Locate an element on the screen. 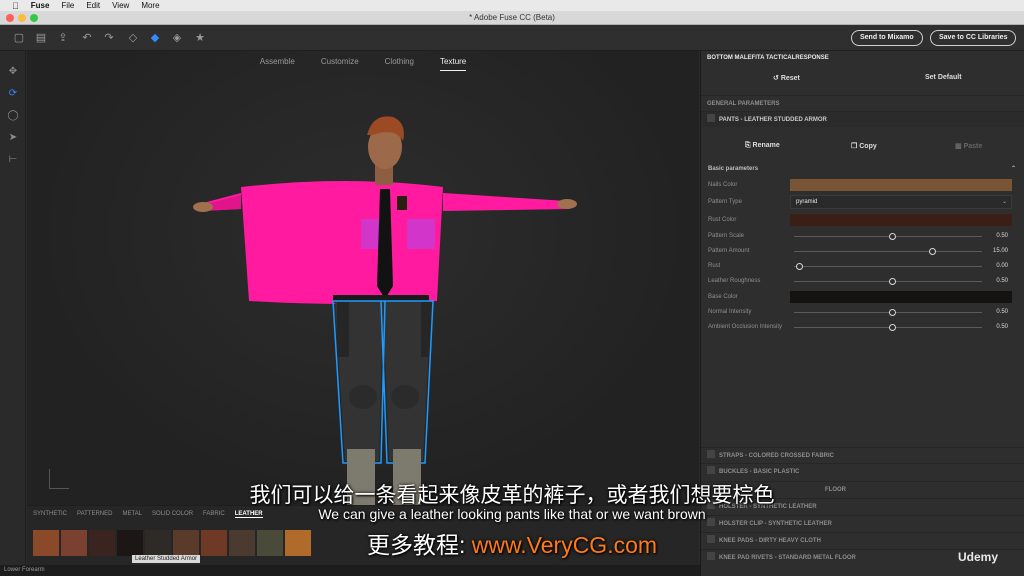  param-value: 15.00 is located at coordinates (1000, 251).